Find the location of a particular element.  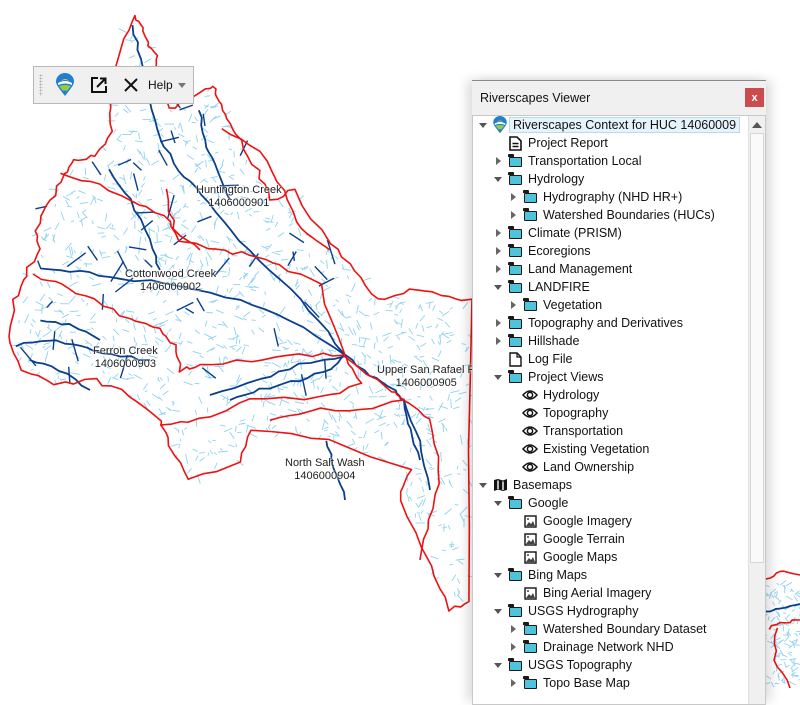

tree-item: Land Ownership is located at coordinates (610, 467).